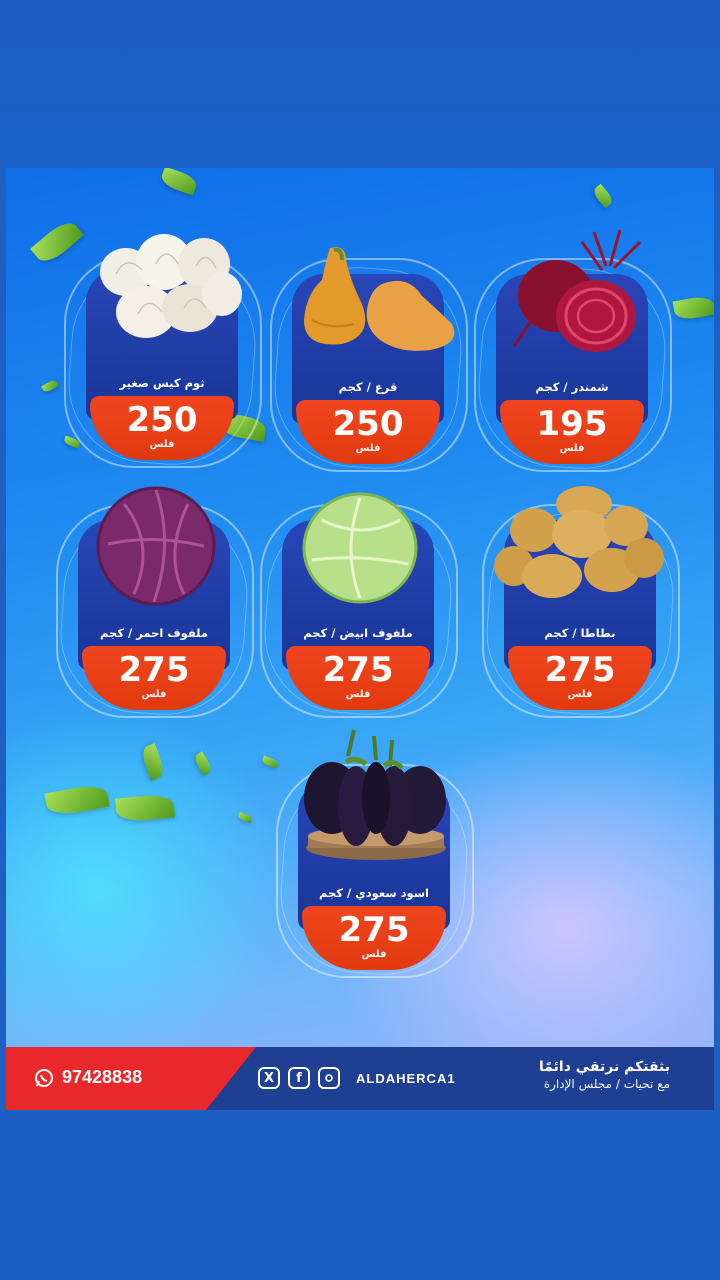 Image resolution: width=720 pixels, height=1280 pixels. I want to click on x-twitter-icon: X, so click(269, 1078).